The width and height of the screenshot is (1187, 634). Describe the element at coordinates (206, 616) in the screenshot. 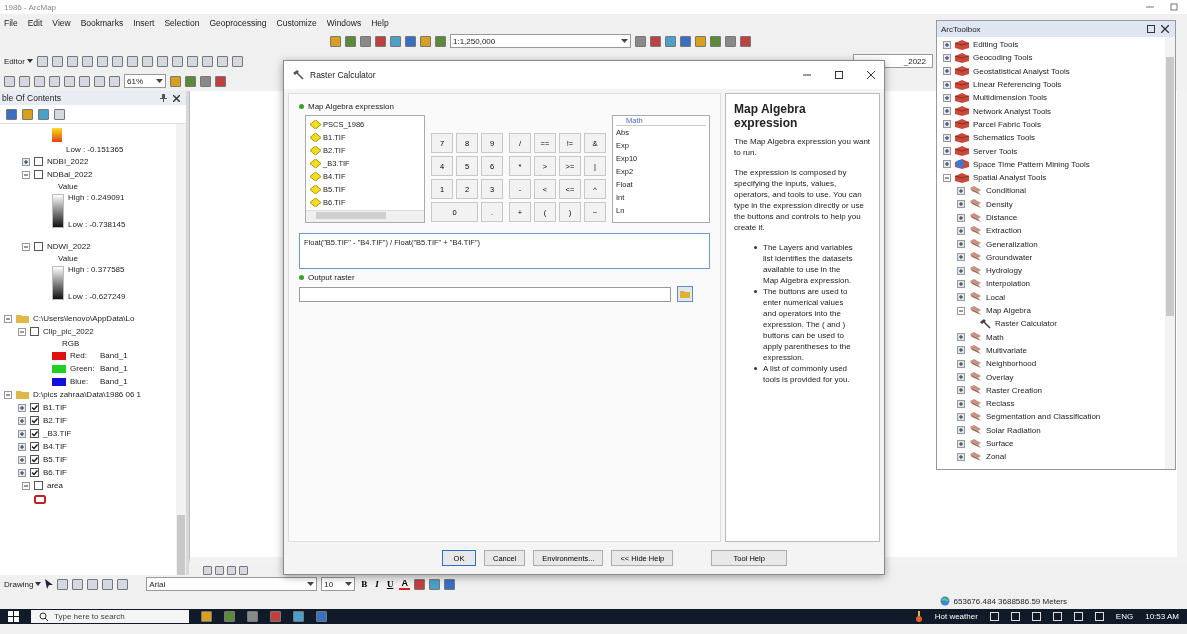

I see `taskbar-app-icon` at that location.